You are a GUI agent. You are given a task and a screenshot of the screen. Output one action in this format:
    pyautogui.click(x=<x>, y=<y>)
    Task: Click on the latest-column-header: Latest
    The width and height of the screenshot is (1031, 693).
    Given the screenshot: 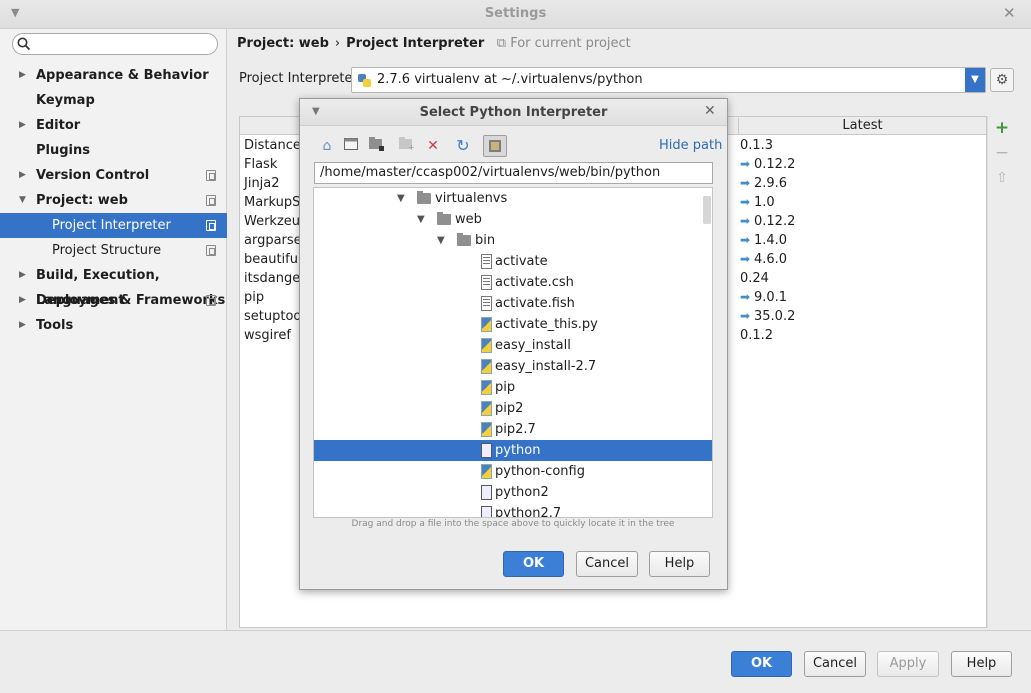 What is the action you would take?
    pyautogui.click(x=862, y=126)
    